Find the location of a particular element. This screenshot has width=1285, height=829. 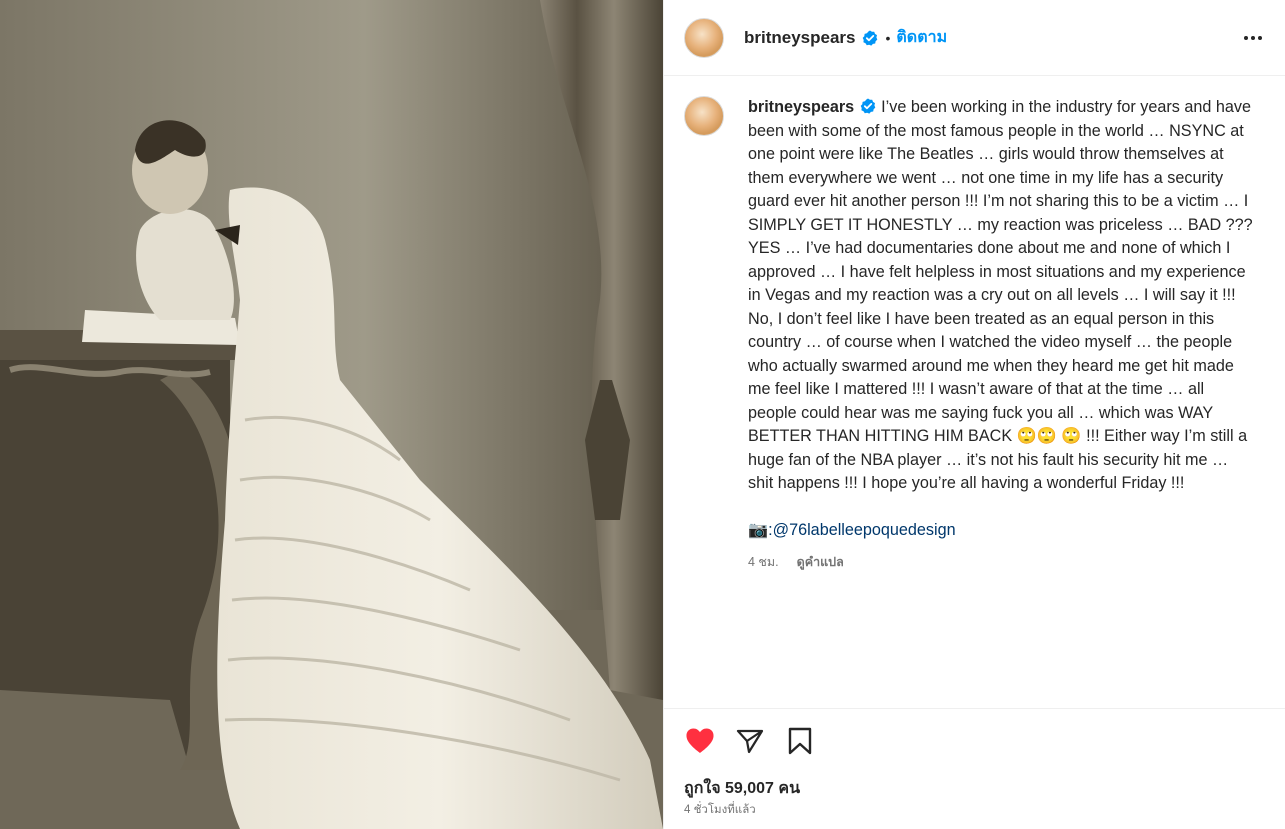

bookmark-icon is located at coordinates (800, 740).